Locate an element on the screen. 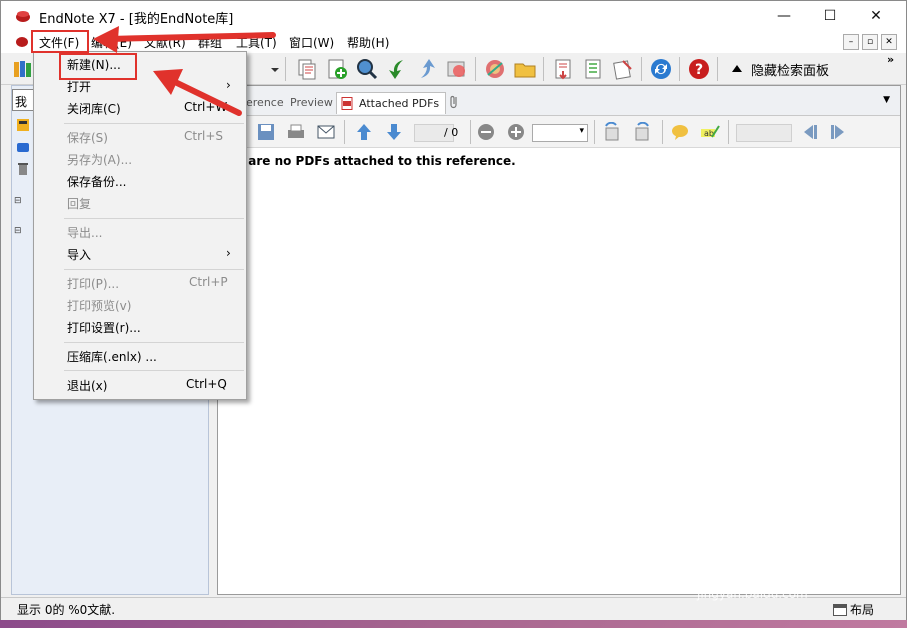 The width and height of the screenshot is (907, 628). arrow-to-file-menu is located at coordinates (184, 39).